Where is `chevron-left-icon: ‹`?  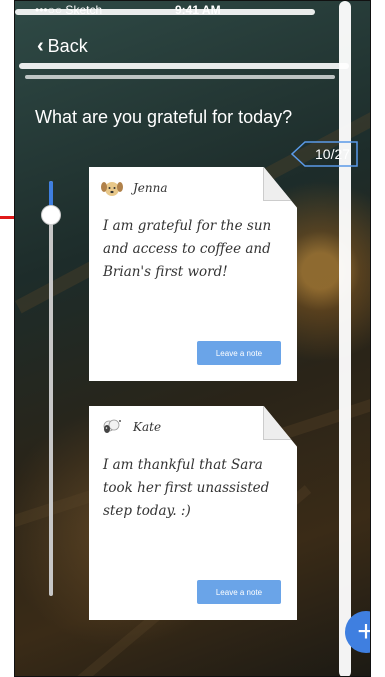 chevron-left-icon: ‹ is located at coordinates (40, 46).